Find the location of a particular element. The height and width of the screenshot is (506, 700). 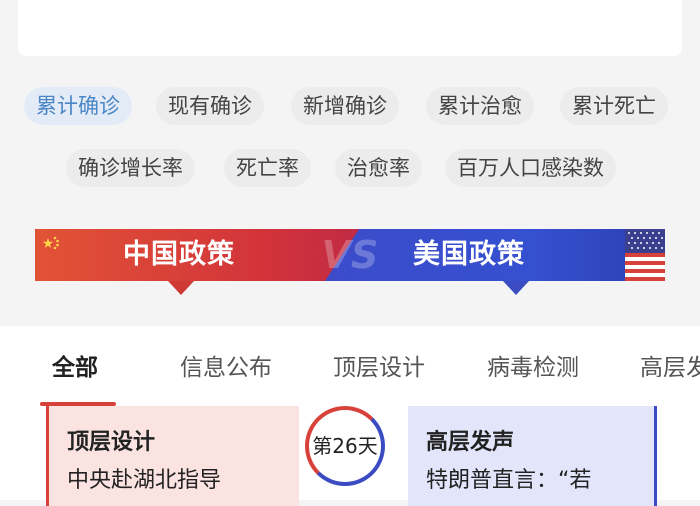

policy-vs-banner: 中国政策 美国政策 VS is located at coordinates (350, 255).